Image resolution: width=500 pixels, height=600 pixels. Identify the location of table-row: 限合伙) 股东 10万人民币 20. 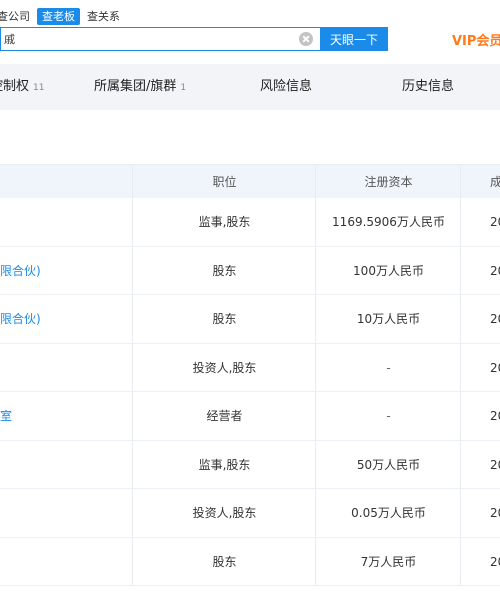
(250, 319).